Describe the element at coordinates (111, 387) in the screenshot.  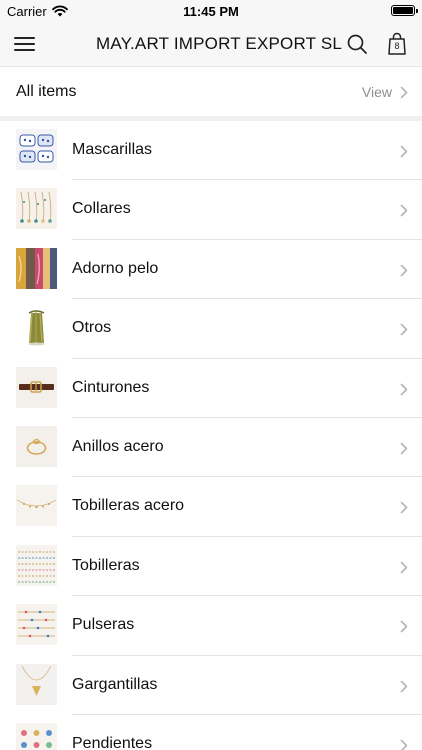
I see `category-label: Cinturones` at that location.